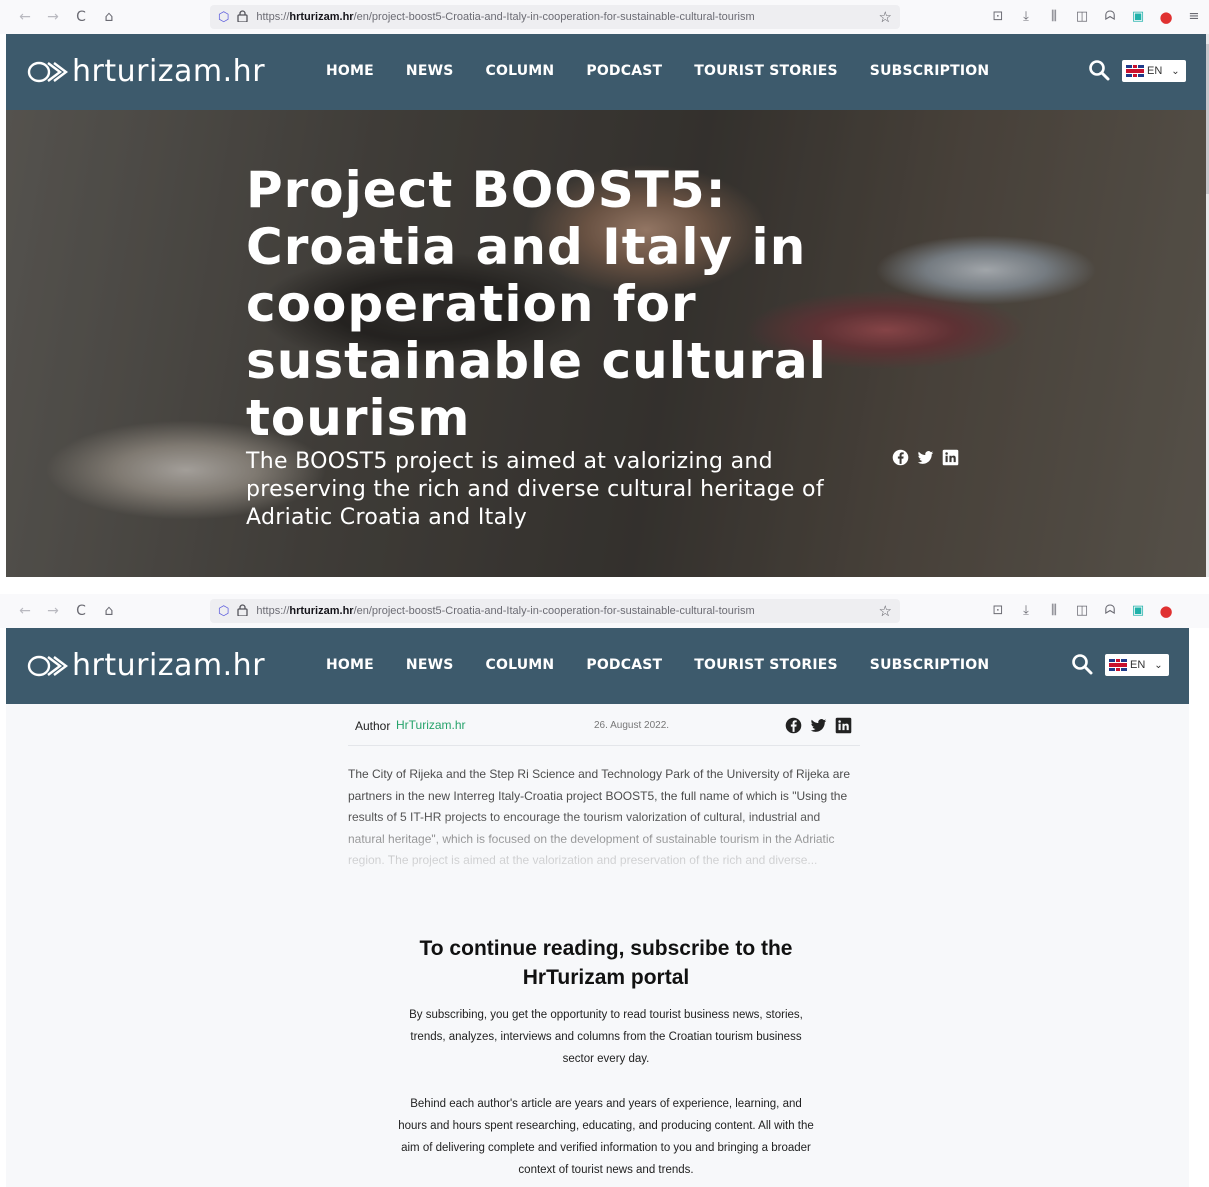  I want to click on browser-tools: ⊡ ⤓ ⫼ ◫ ᗣ ▣ ● ≡, so click(1096, 17).